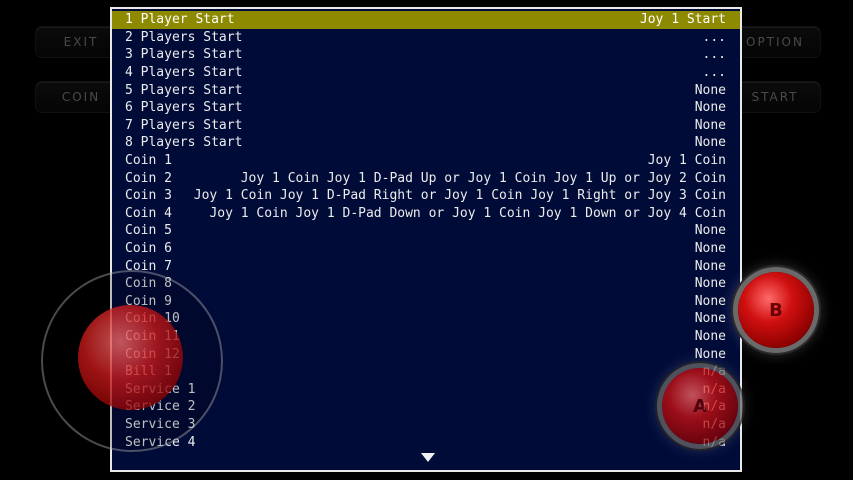 The image size is (853, 480). I want to click on menu-row: 6 Players Start None, so click(426, 108).